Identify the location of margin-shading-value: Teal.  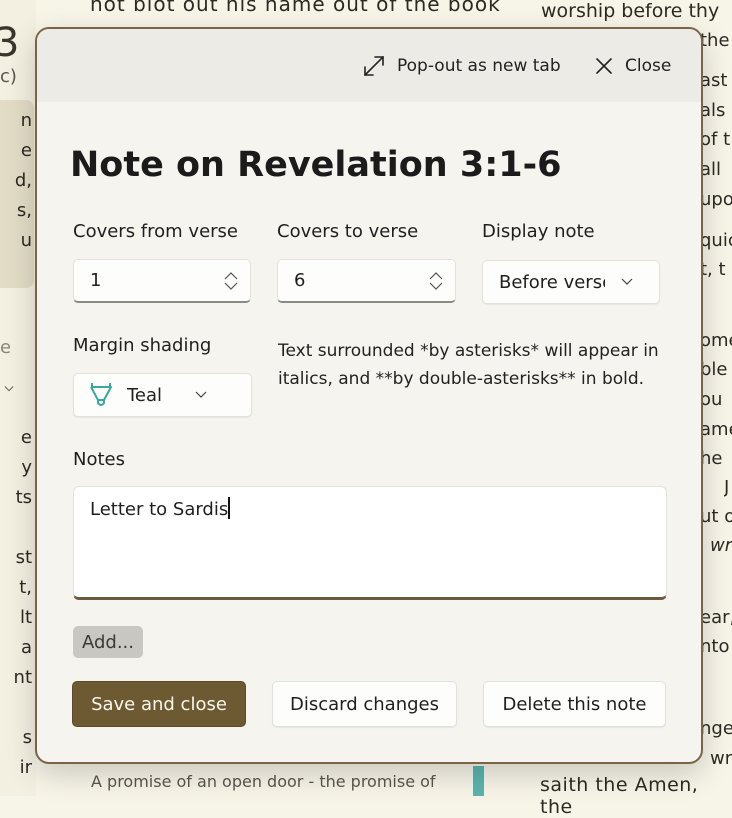
(145, 395).